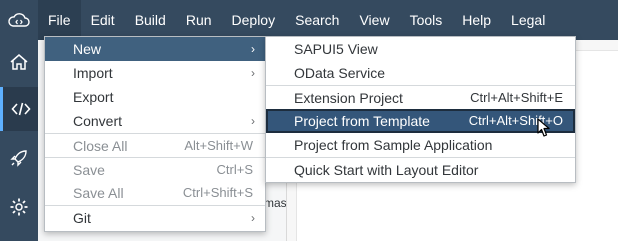  I want to click on new-project-from-sample: Project from Sample Application, so click(420, 145).